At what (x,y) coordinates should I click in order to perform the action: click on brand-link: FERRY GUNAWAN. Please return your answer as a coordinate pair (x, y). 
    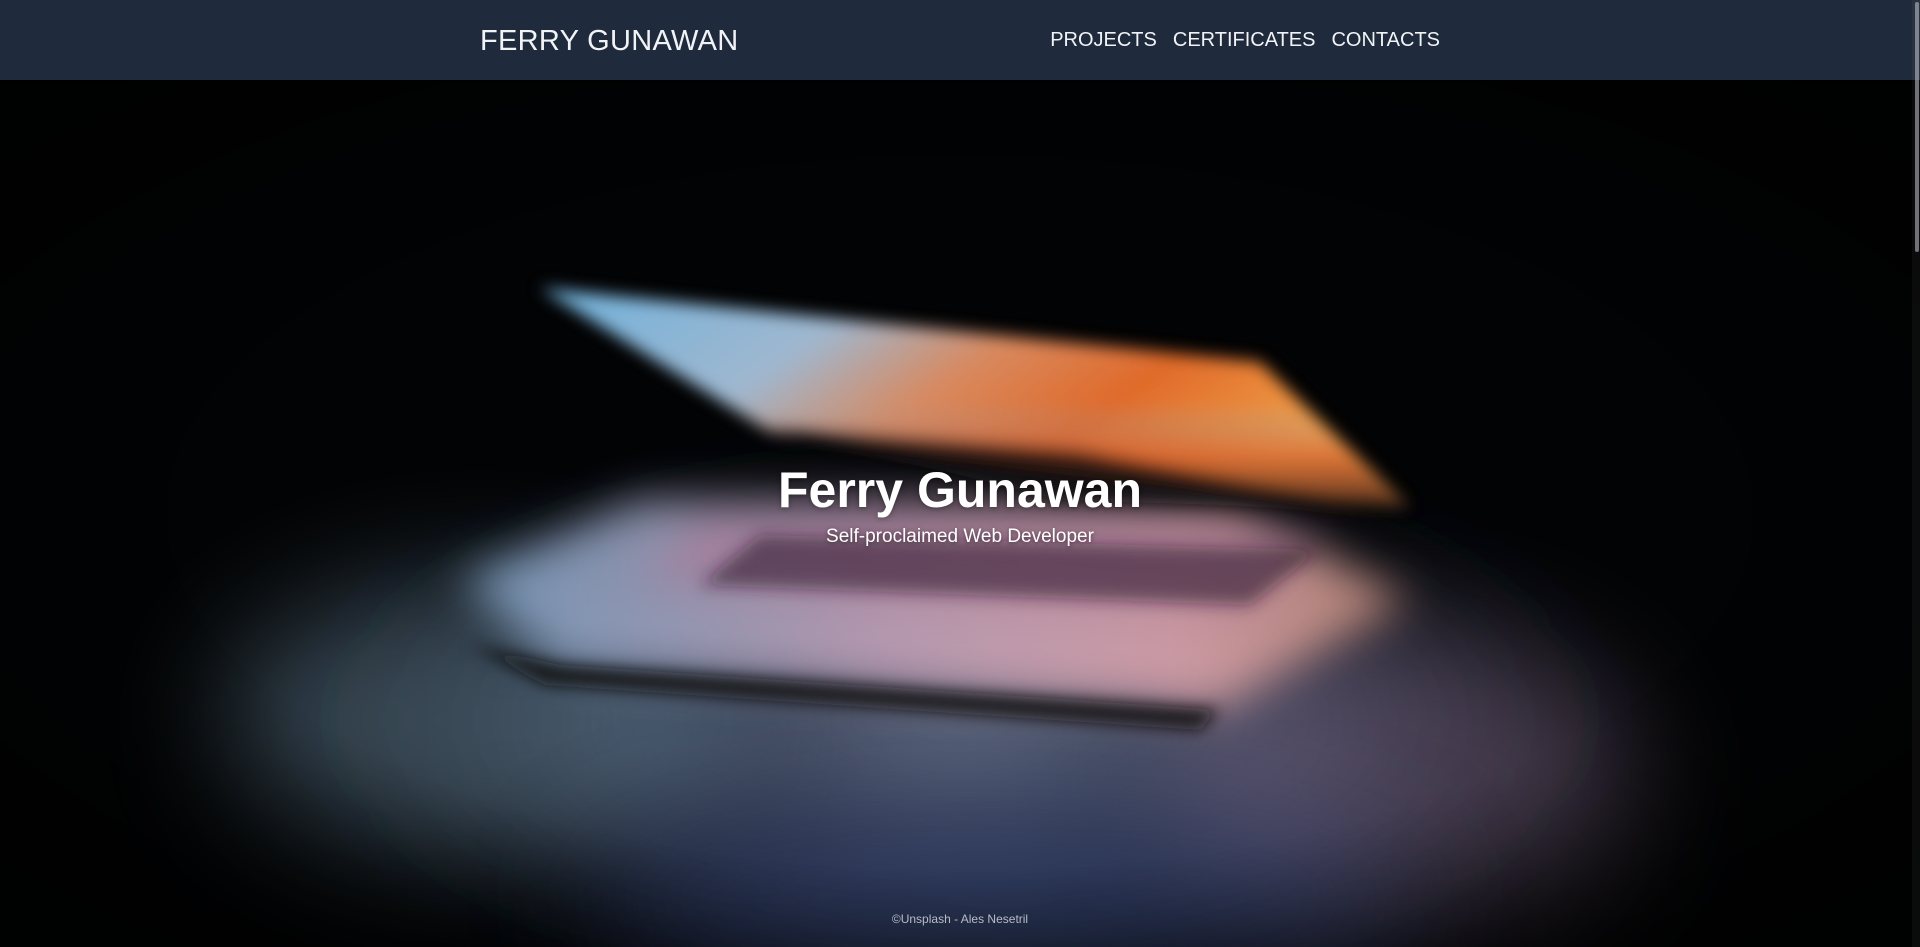
    Looking at the image, I should click on (609, 40).